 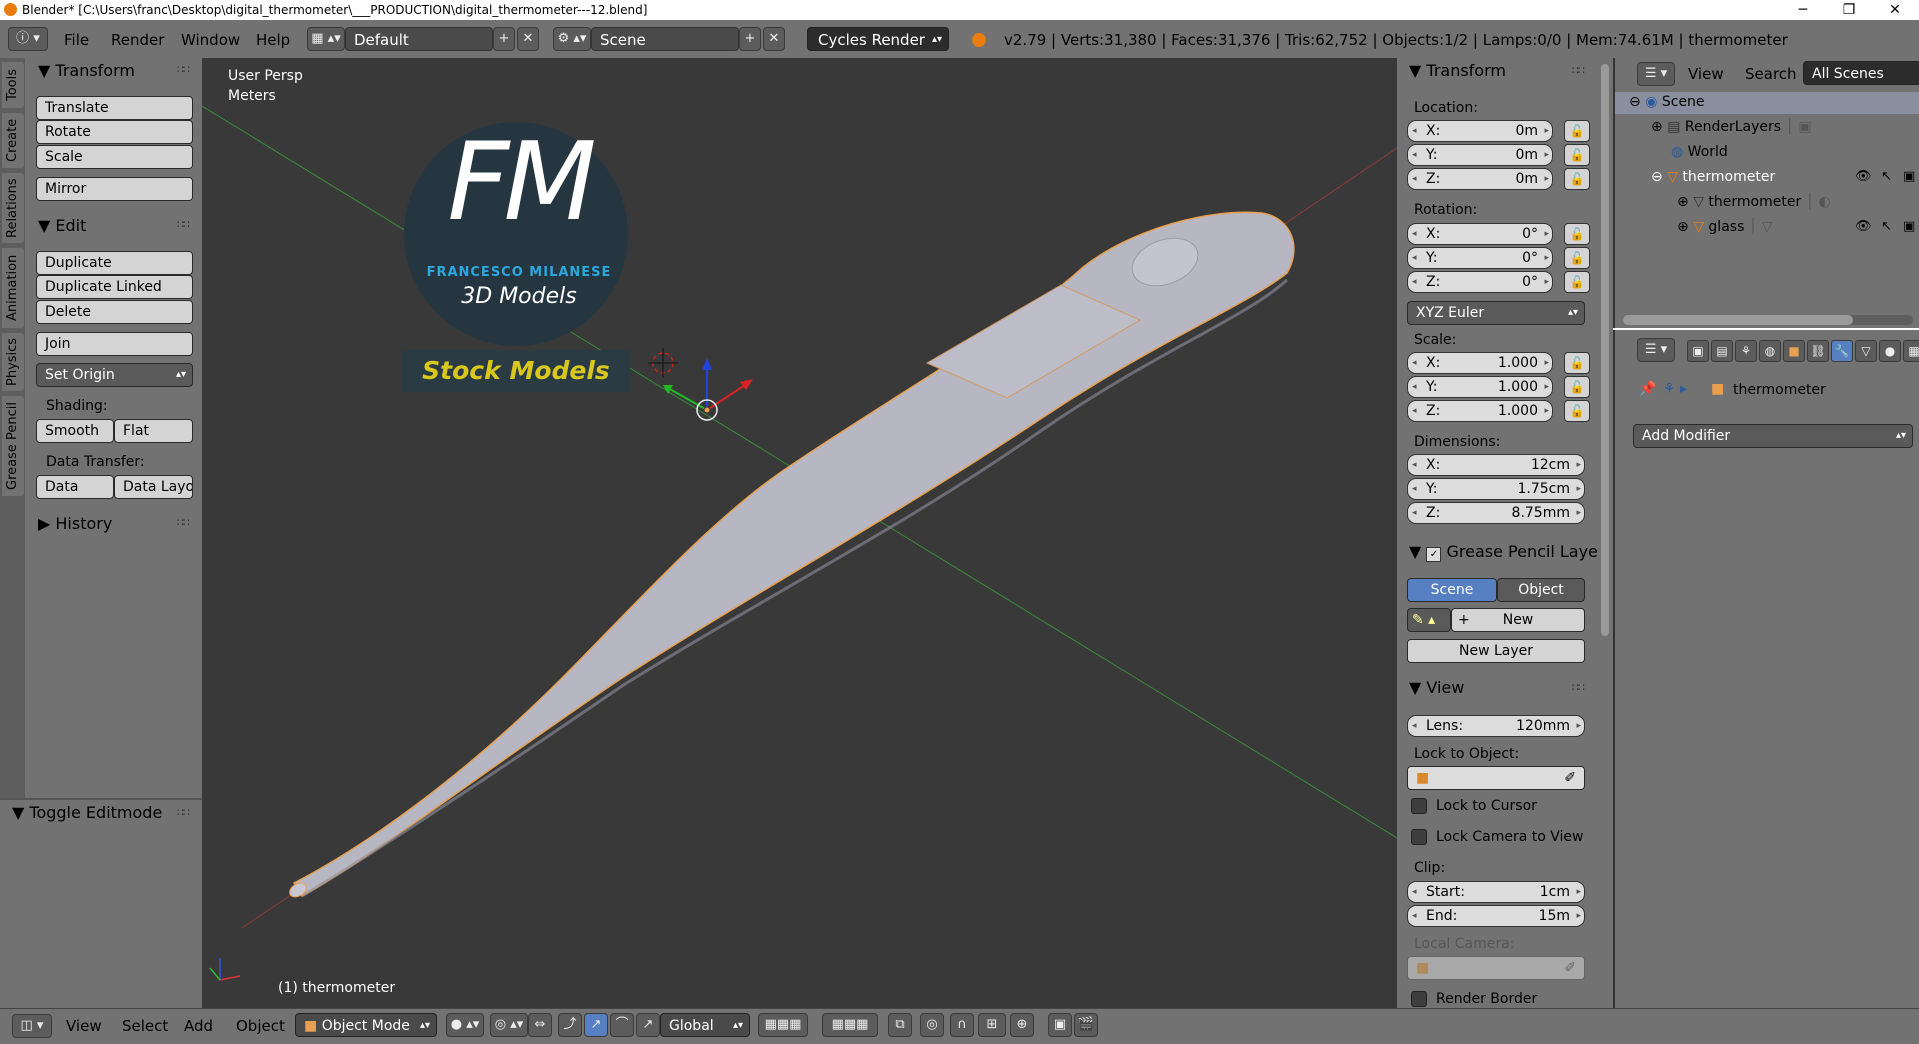 I want to click on properties-editor-type-icon: ☰ ▾, so click(x=1656, y=350).